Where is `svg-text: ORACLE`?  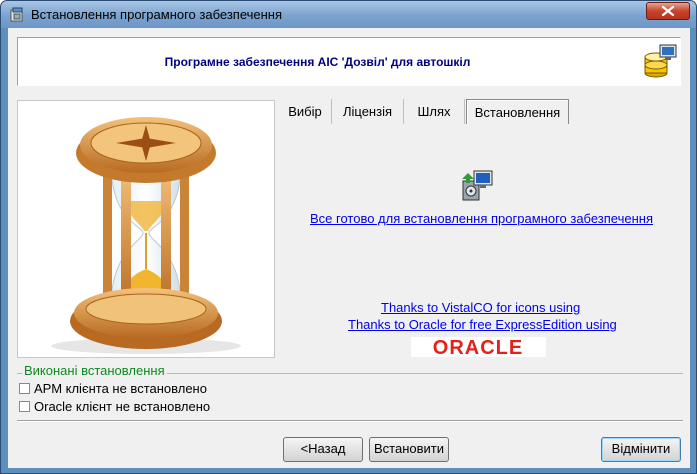
svg-text: ORACLE is located at coordinates (478, 347).